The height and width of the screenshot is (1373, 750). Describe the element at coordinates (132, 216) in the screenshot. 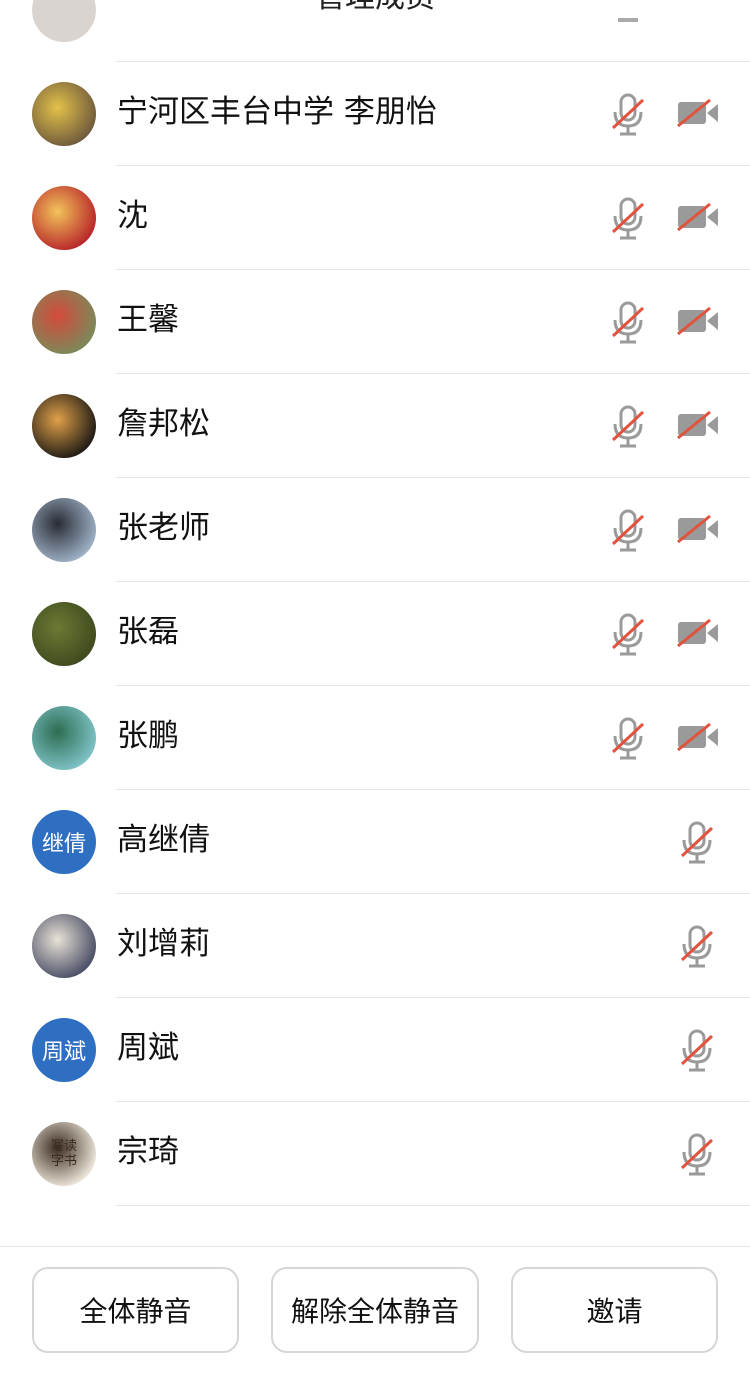

I see `participant-name: 沈` at that location.